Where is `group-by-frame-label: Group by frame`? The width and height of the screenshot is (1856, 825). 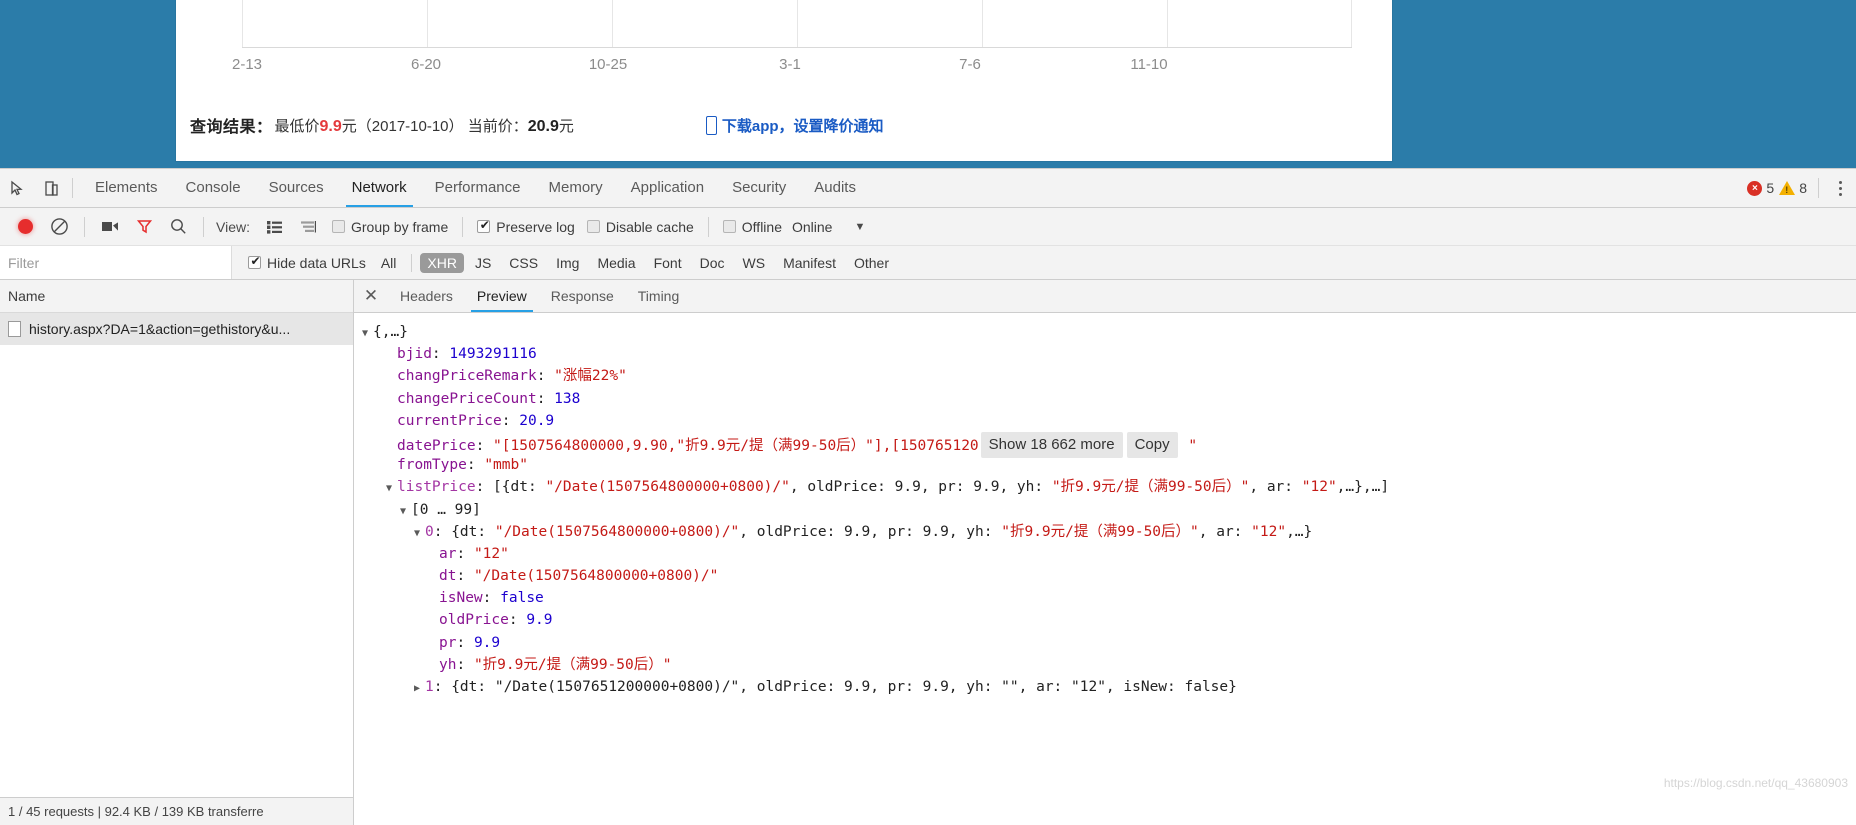 group-by-frame-label: Group by frame is located at coordinates (399, 226).